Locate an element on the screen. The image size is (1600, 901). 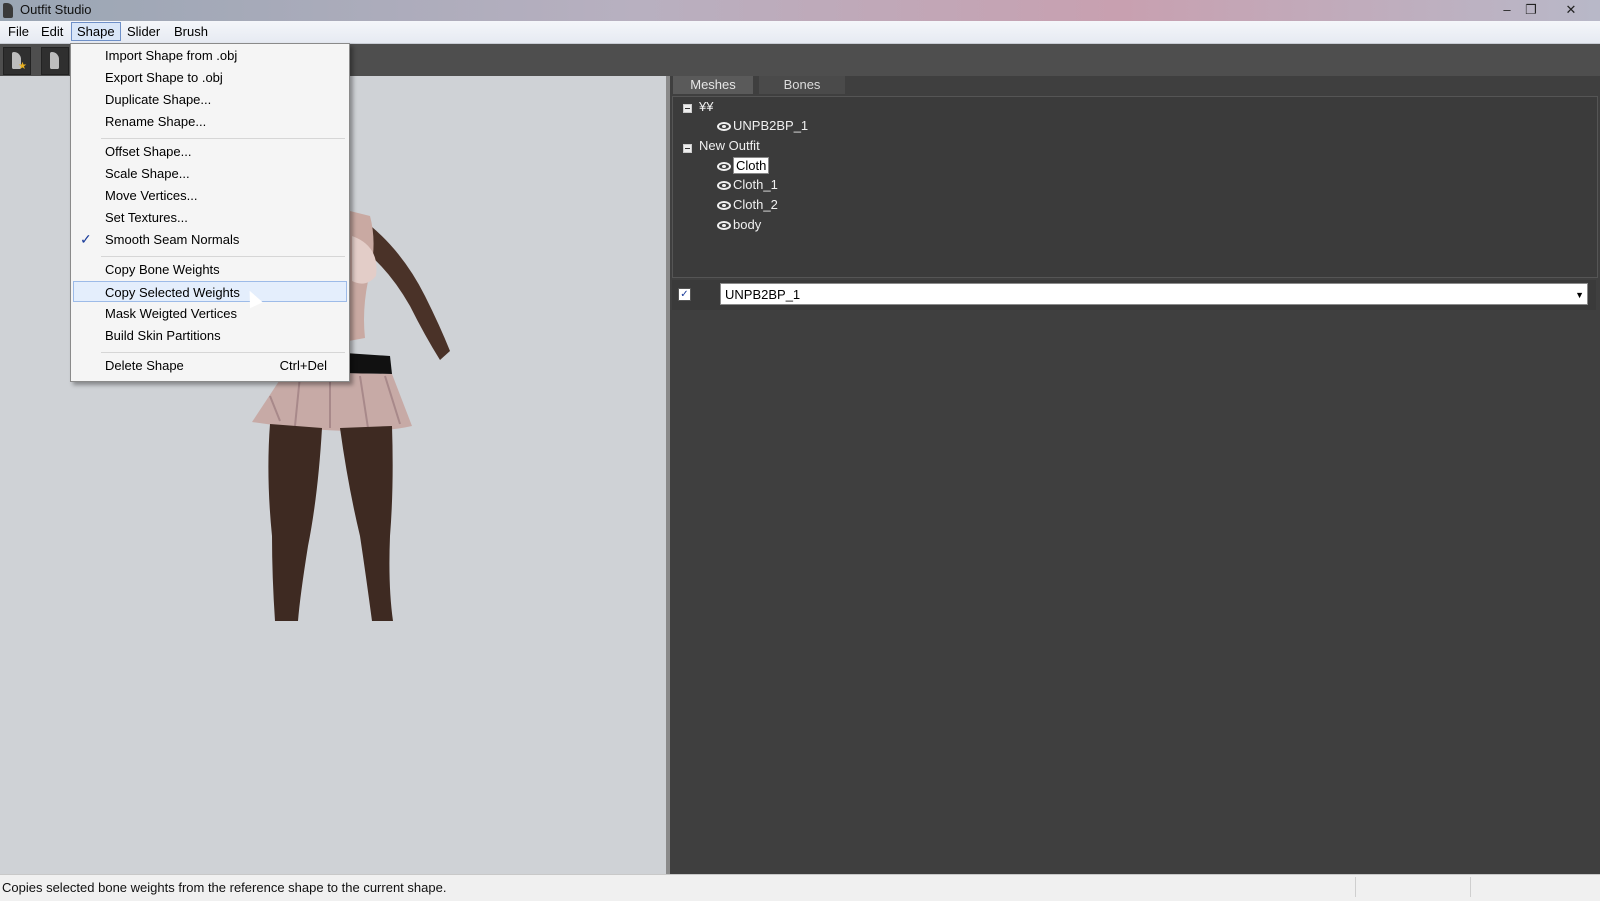
window-title: Outfit Studio is located at coordinates (56, 9).